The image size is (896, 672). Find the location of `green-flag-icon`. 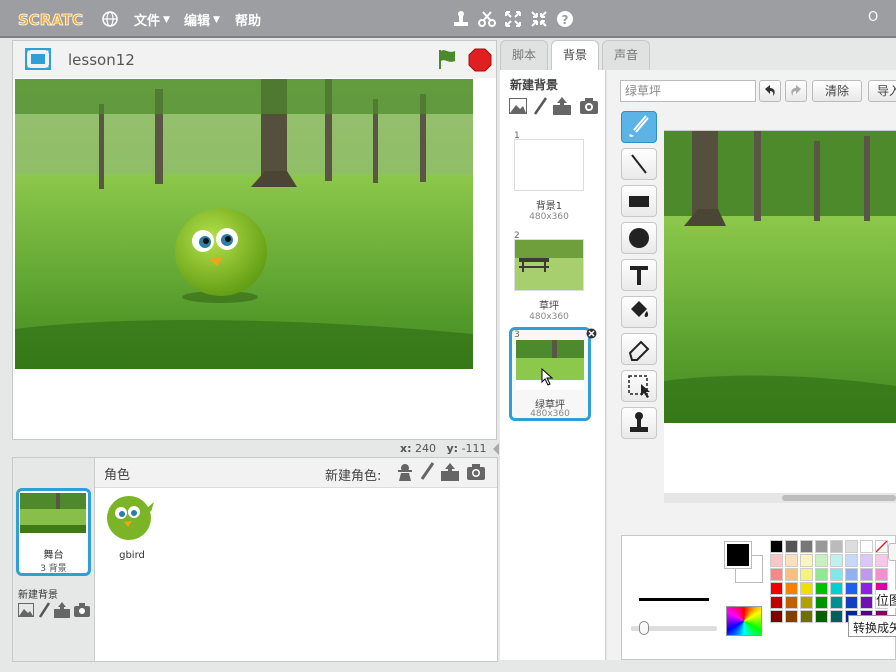

green-flag-icon is located at coordinates (447, 59).